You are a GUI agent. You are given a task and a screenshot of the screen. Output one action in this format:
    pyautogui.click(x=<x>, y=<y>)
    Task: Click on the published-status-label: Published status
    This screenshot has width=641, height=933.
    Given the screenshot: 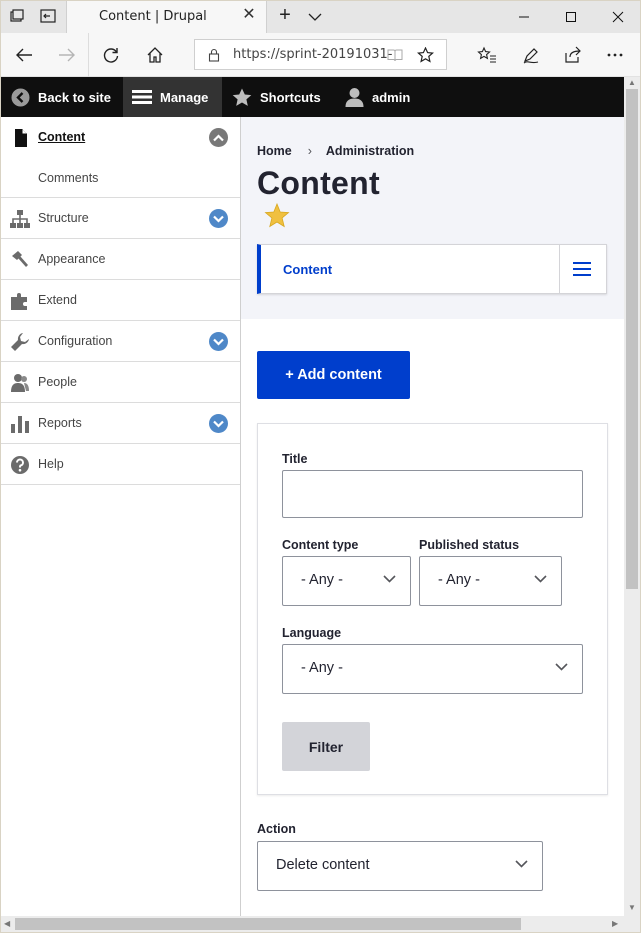 What is the action you would take?
    pyautogui.click(x=469, y=545)
    